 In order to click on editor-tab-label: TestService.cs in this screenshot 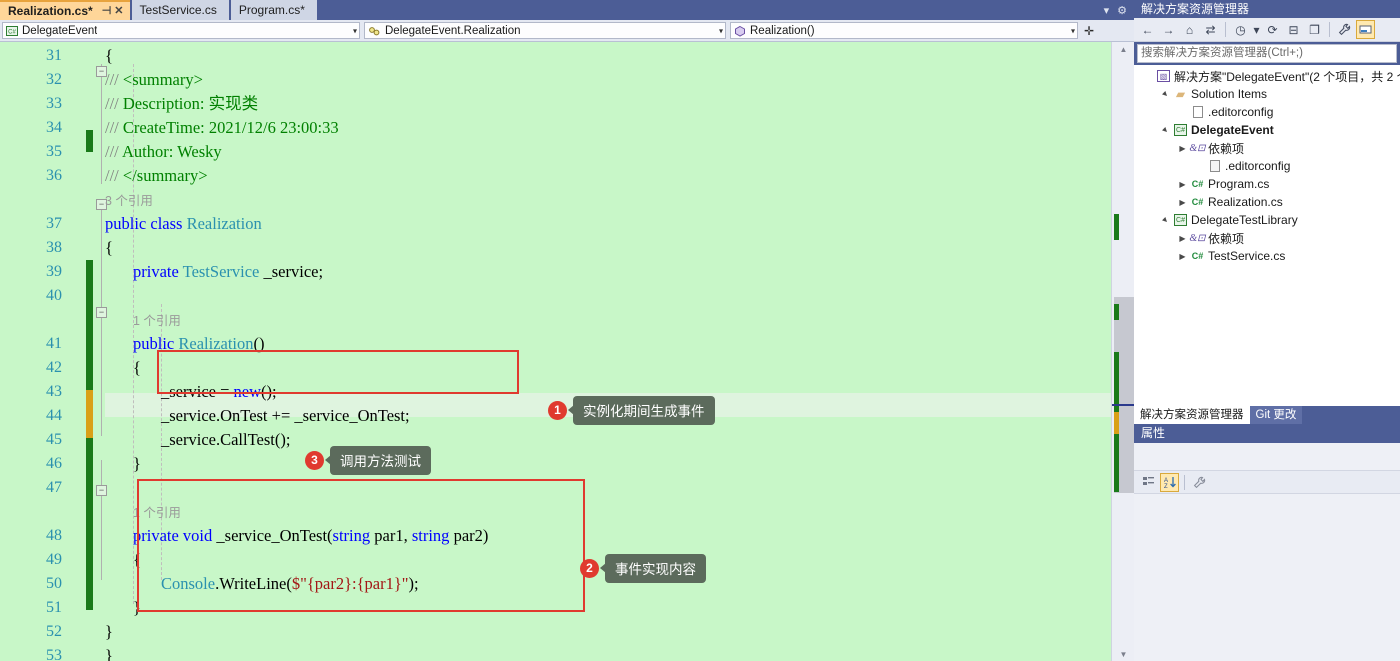, I will do `click(178, 10)`.